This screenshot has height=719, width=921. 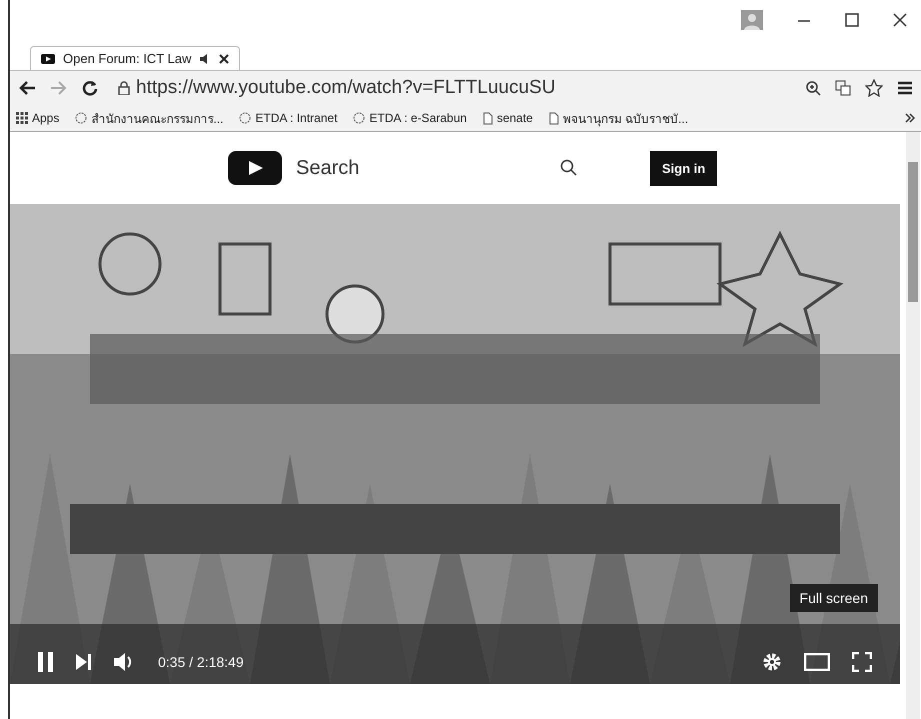 What do you see at coordinates (507, 118) in the screenshot?
I see `bookmark: senate` at bounding box center [507, 118].